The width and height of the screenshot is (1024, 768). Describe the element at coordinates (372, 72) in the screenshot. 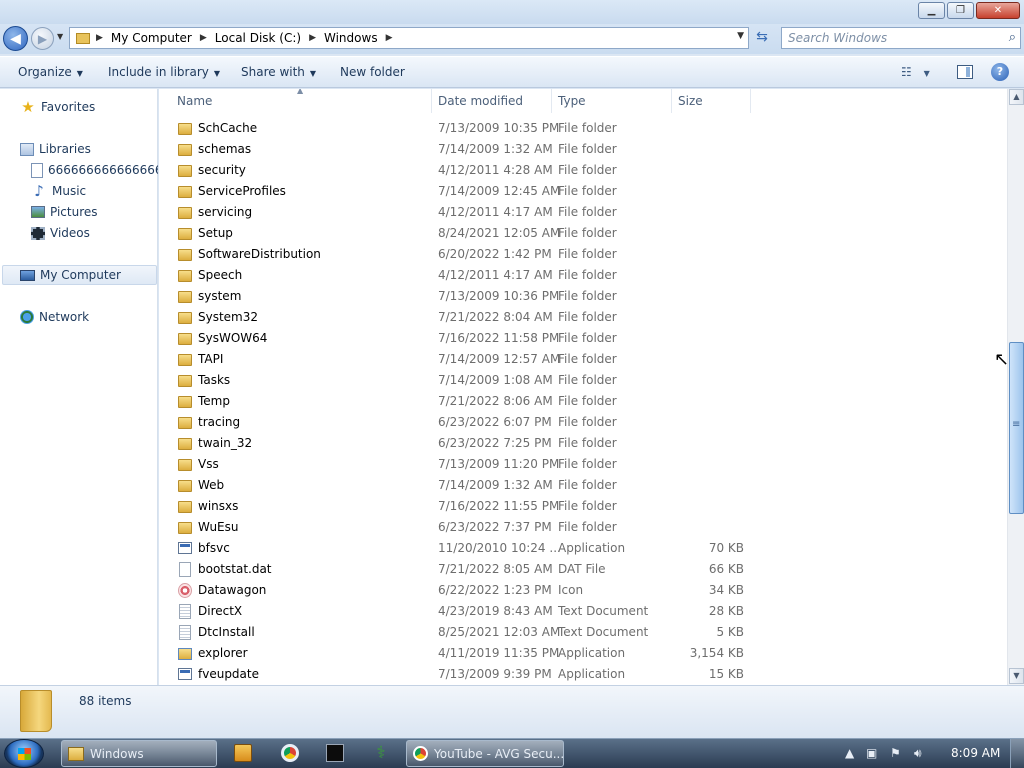

I see `new-folder-button: New folder` at that location.